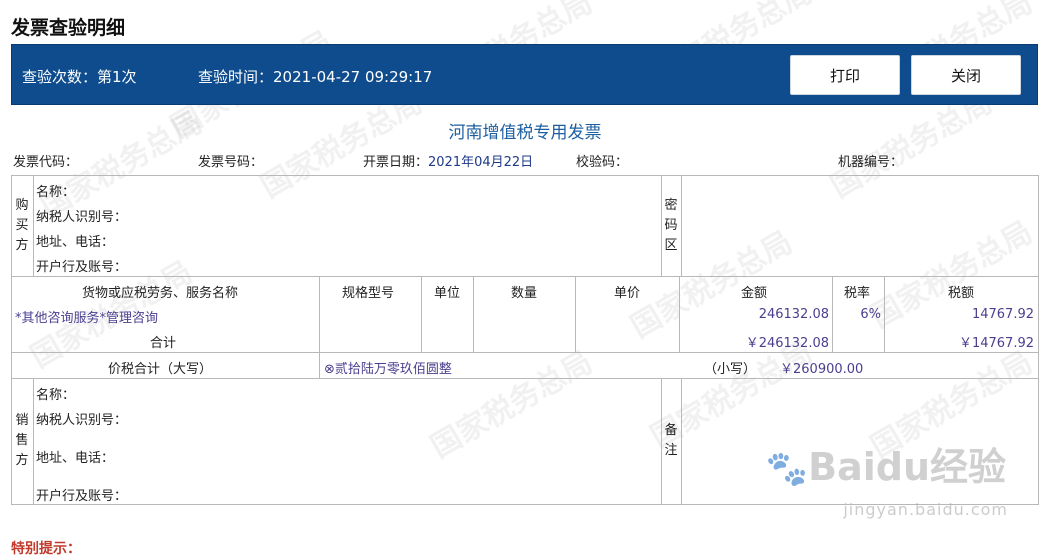 The image size is (1064, 558). What do you see at coordinates (787, 469) in the screenshot?
I see `paw-icon: 🐾` at bounding box center [787, 469].